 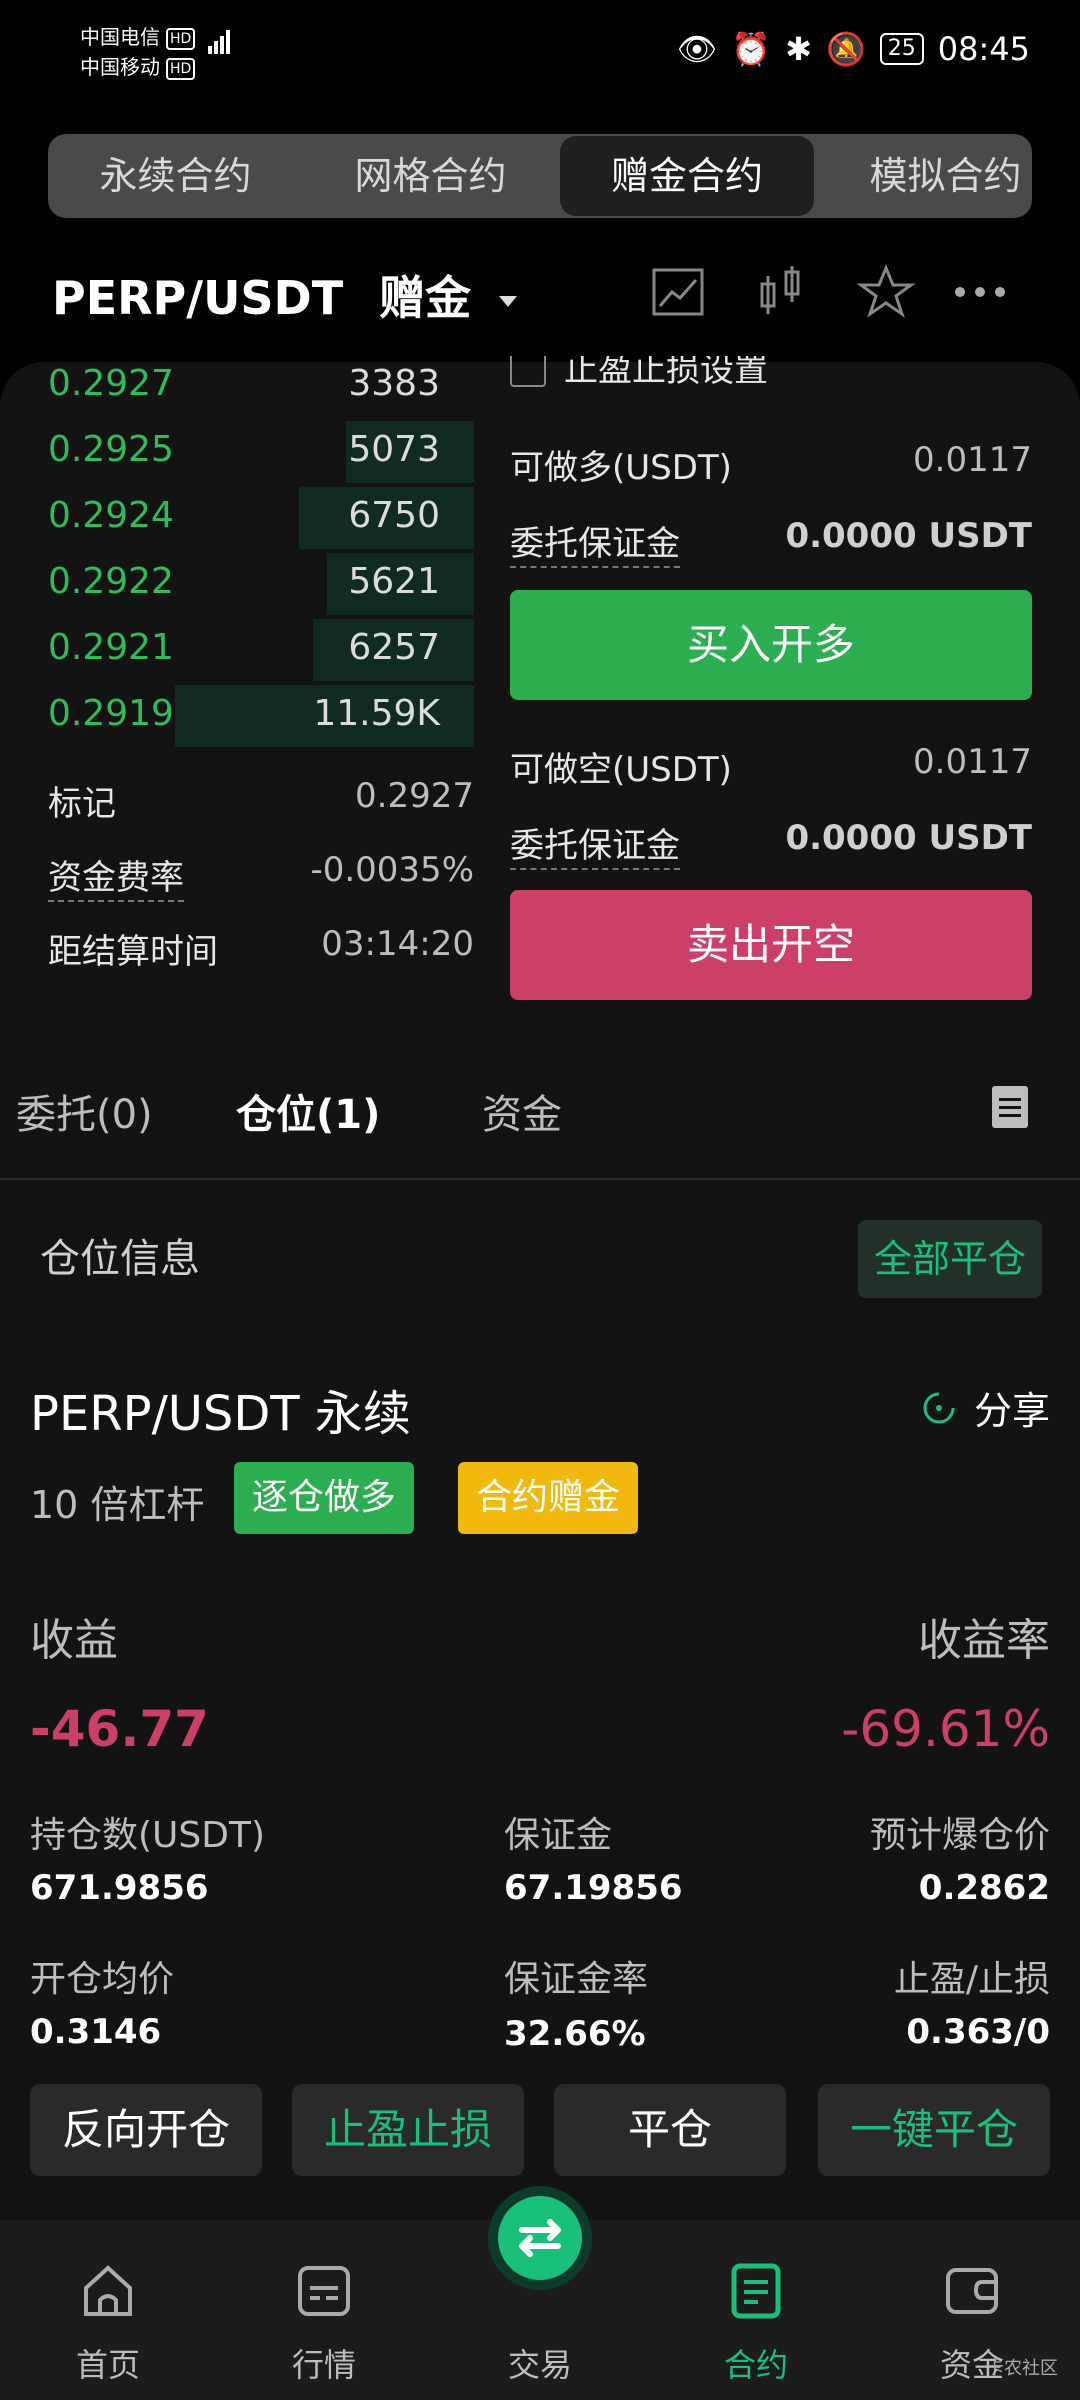 I want to click on orderbook-qty: 5621, so click(x=394, y=581).